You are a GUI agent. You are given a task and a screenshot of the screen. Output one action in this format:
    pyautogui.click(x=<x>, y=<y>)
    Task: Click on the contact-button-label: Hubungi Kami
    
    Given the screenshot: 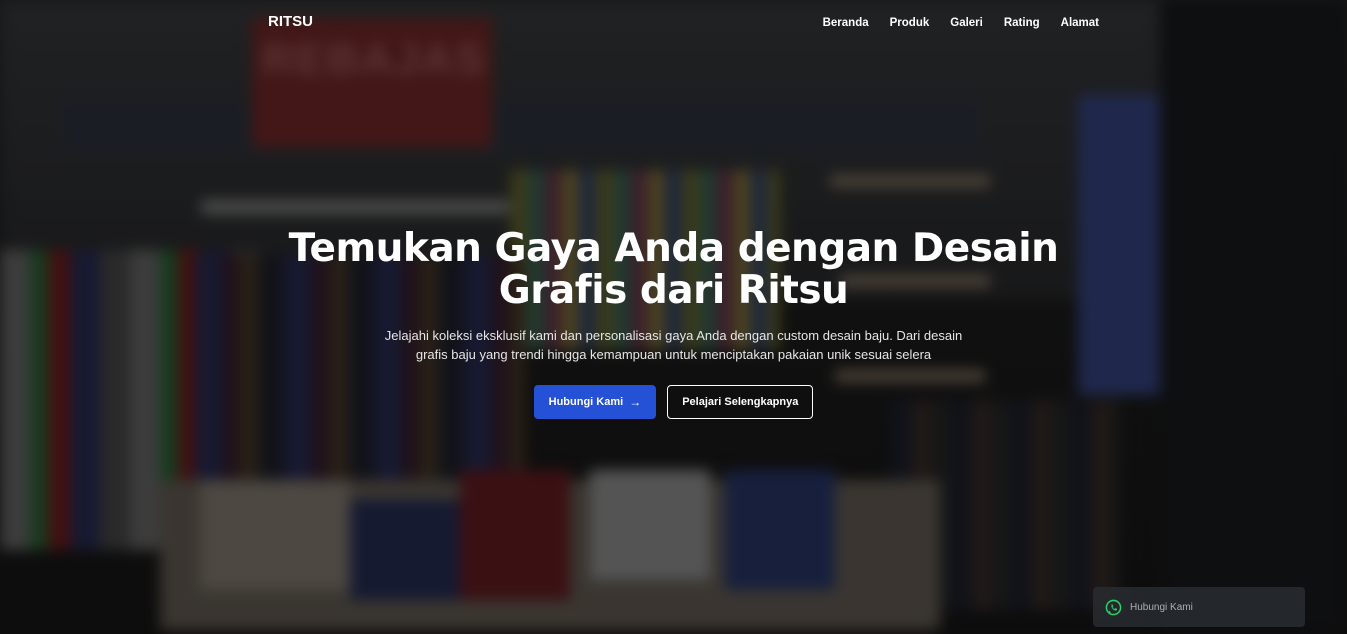 What is the action you would take?
    pyautogui.click(x=586, y=402)
    